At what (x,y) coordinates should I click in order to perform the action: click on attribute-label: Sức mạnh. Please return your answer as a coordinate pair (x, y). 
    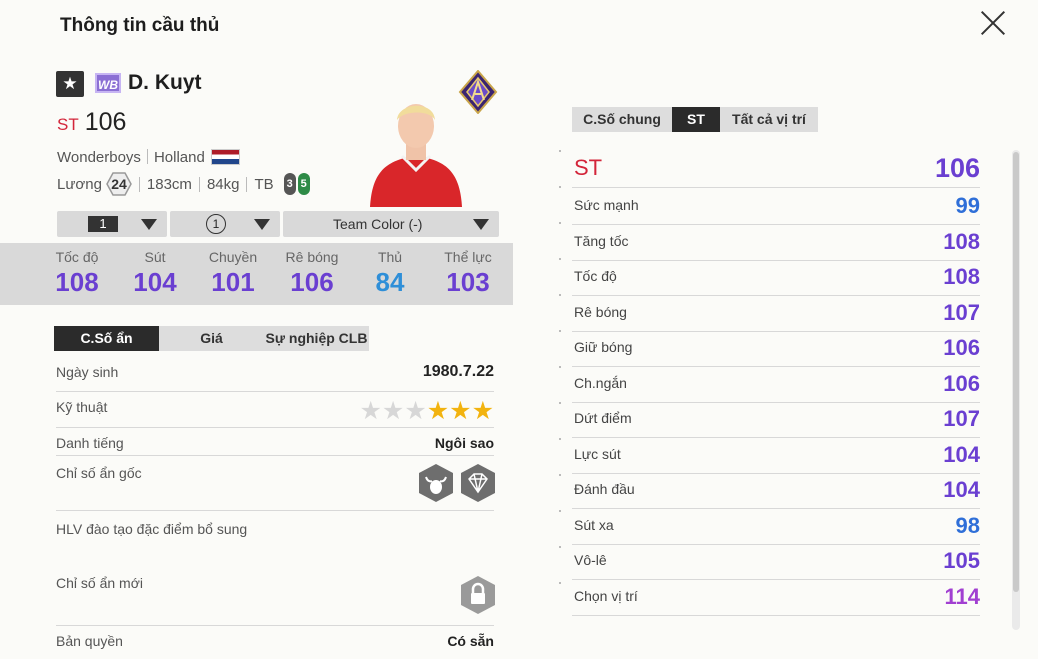
    Looking at the image, I should click on (606, 205).